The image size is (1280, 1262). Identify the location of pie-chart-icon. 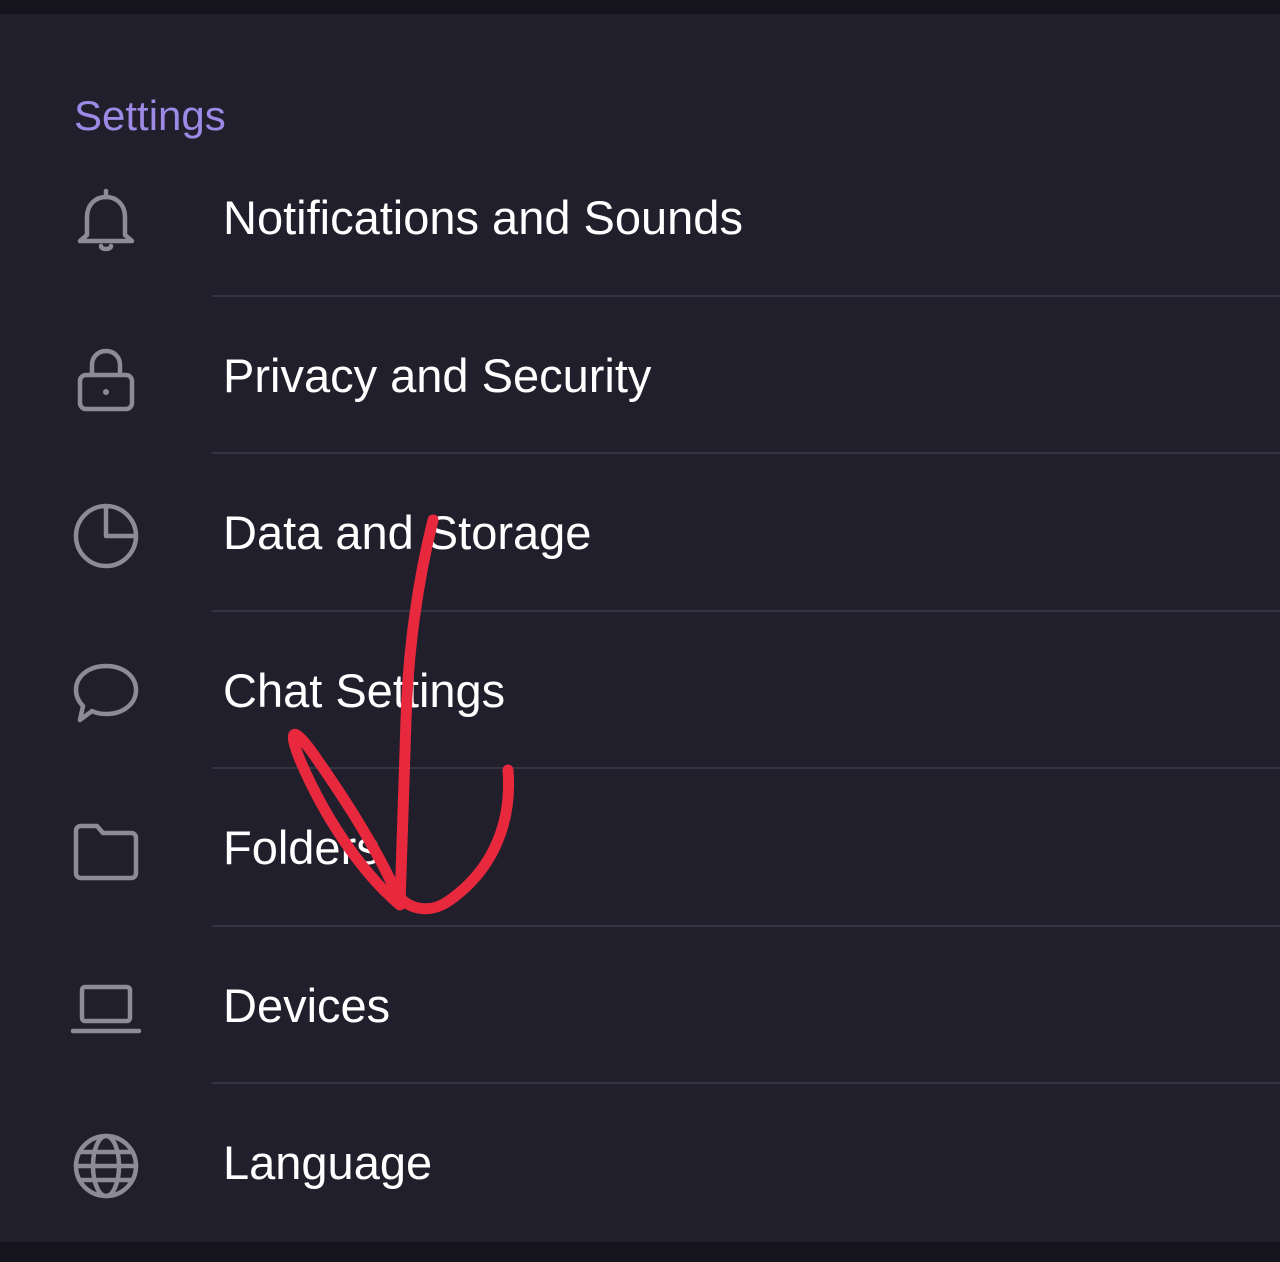
(106, 536).